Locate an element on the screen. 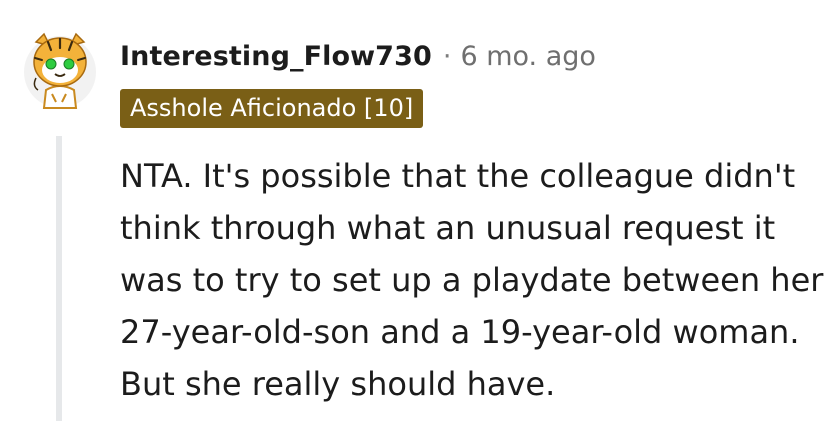 The image size is (840, 421). comment-meta: Interesting_Flow730 · 6 mo. ago is located at coordinates (358, 56).